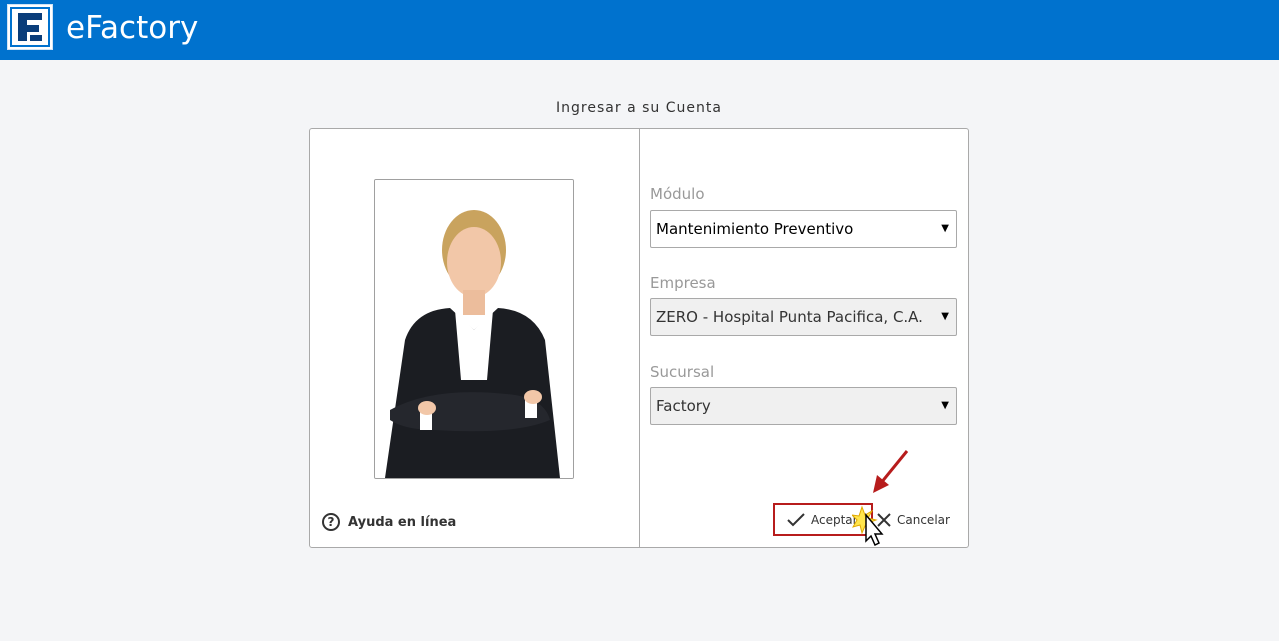 The width and height of the screenshot is (1279, 641). Describe the element at coordinates (331, 522) in the screenshot. I see `question-circle-icon: ?` at that location.